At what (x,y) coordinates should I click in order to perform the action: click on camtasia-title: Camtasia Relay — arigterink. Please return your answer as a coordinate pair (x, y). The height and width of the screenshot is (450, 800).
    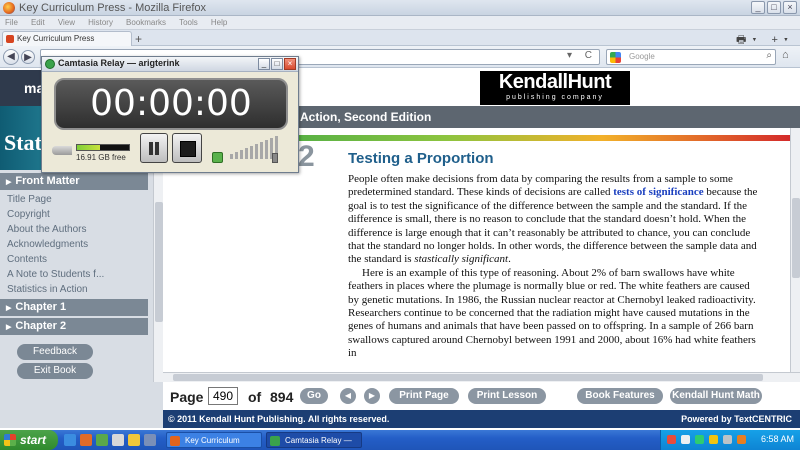
    Looking at the image, I should click on (119, 63).